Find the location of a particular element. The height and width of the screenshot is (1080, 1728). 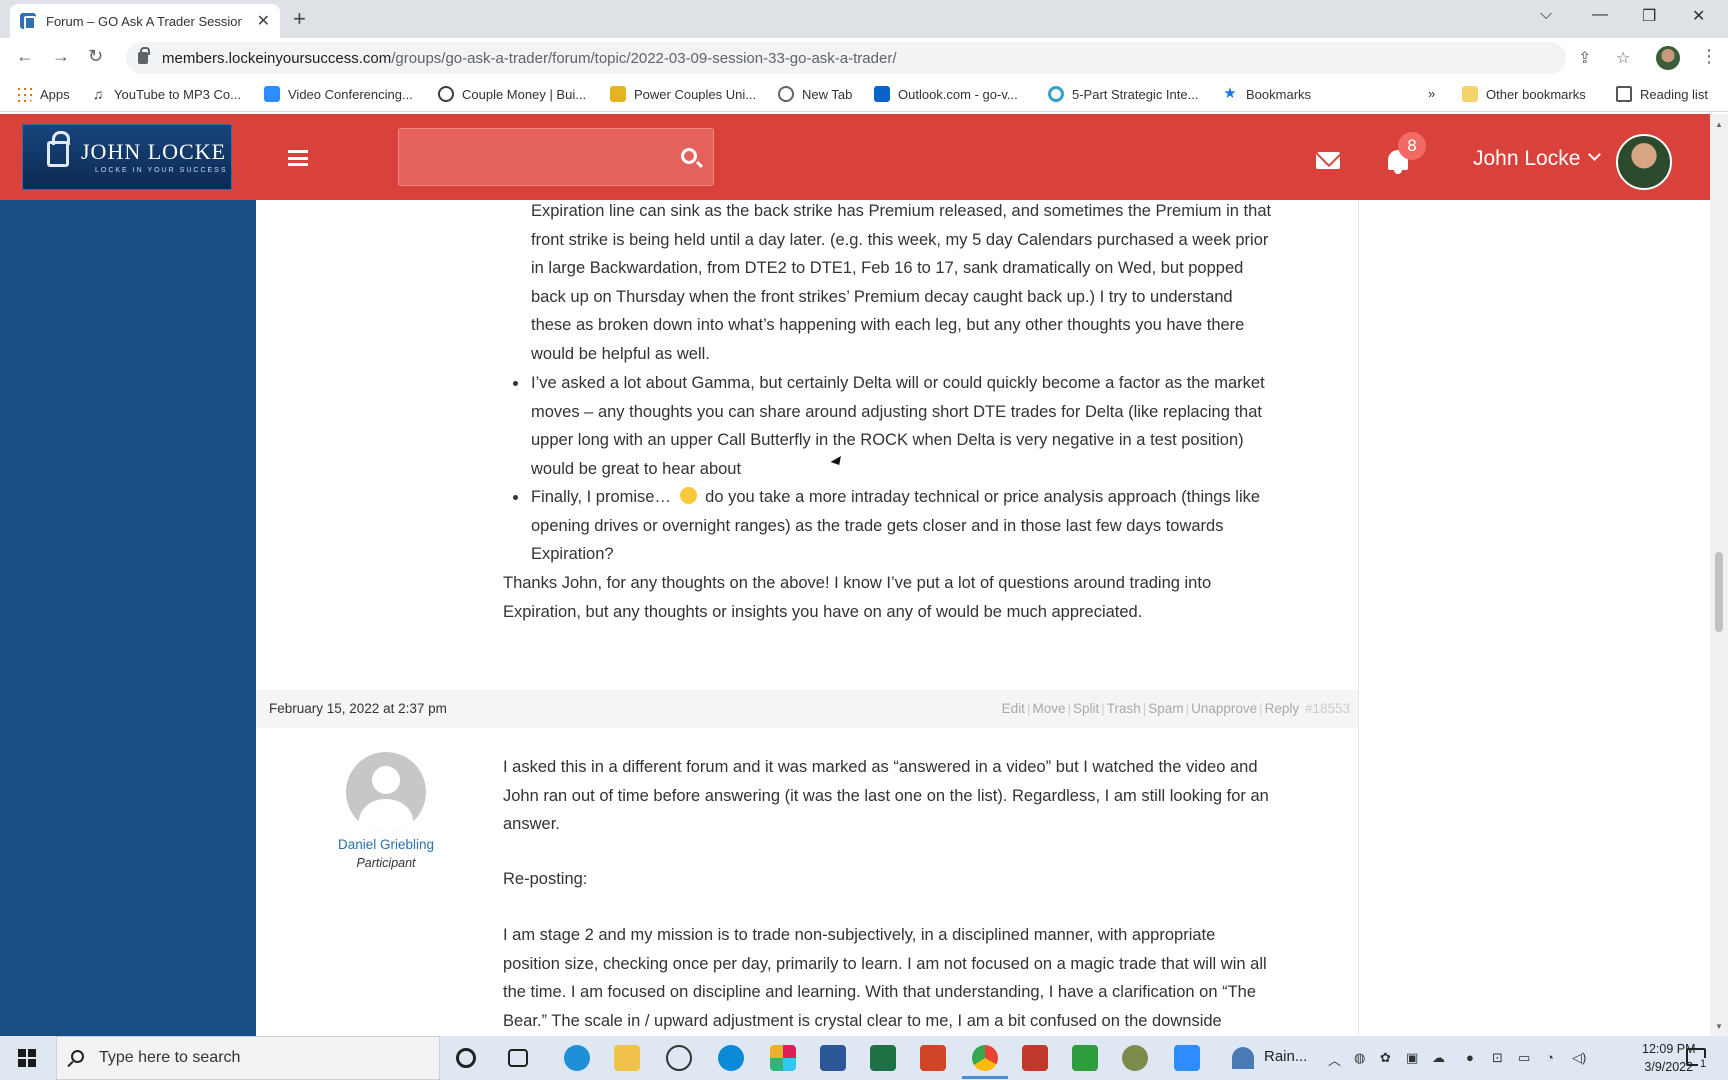

task-view-icon is located at coordinates (518, 1058).